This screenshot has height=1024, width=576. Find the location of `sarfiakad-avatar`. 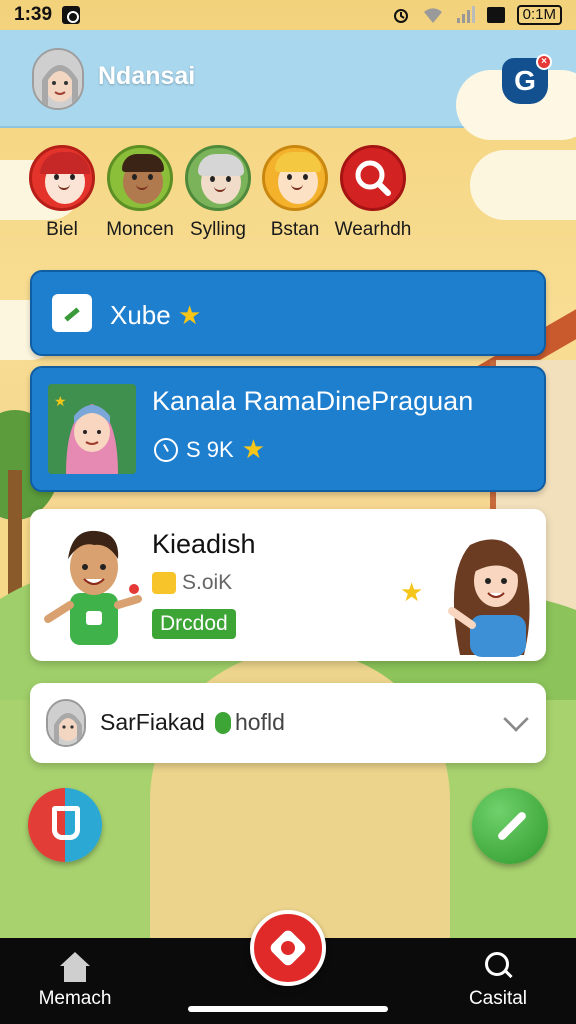

sarfiakad-avatar is located at coordinates (66, 723).